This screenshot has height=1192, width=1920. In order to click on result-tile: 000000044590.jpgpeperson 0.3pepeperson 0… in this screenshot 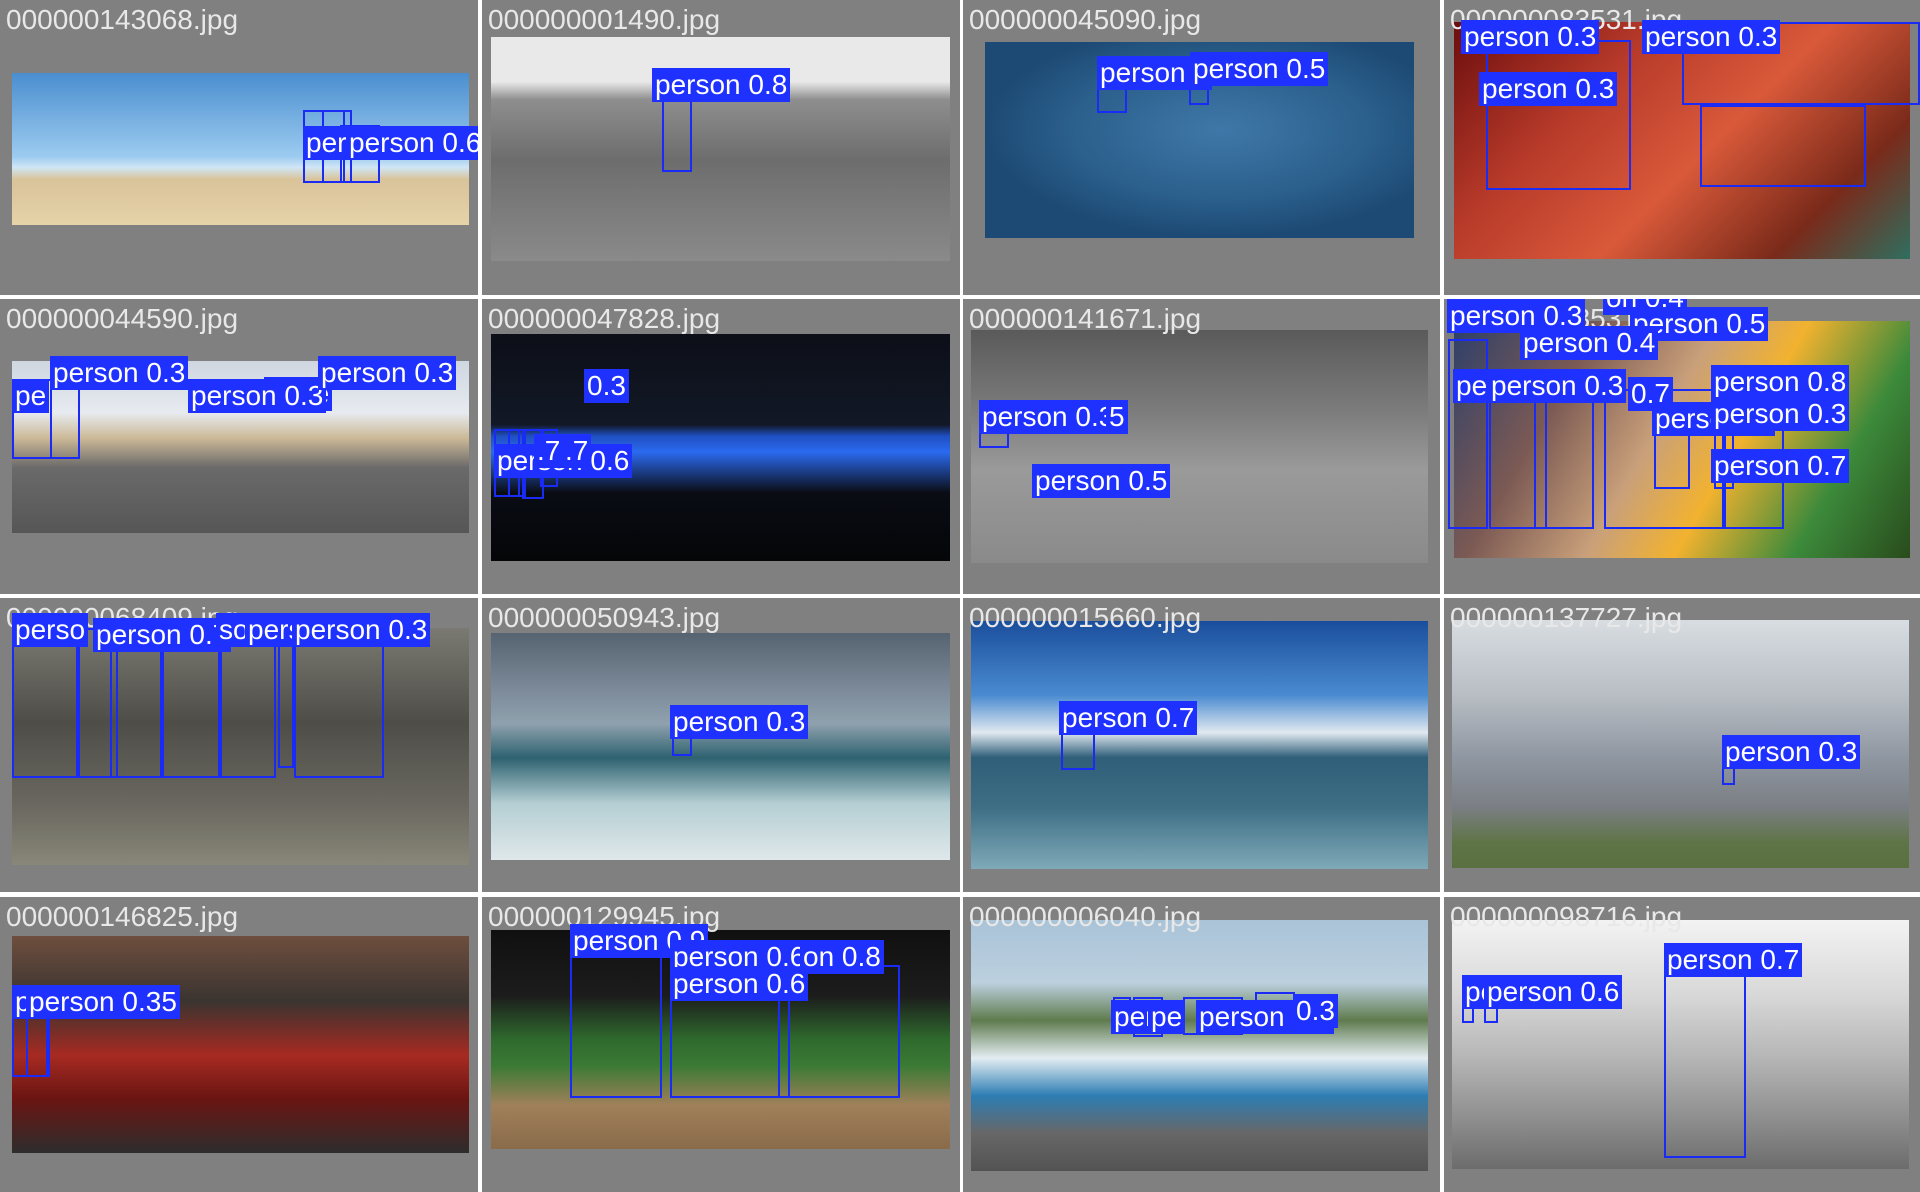, I will do `click(239, 446)`.